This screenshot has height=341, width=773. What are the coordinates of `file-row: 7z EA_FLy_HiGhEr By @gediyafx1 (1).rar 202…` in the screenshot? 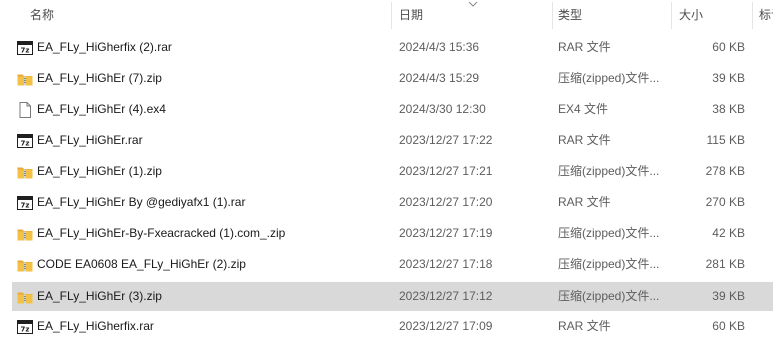 It's located at (392, 202).